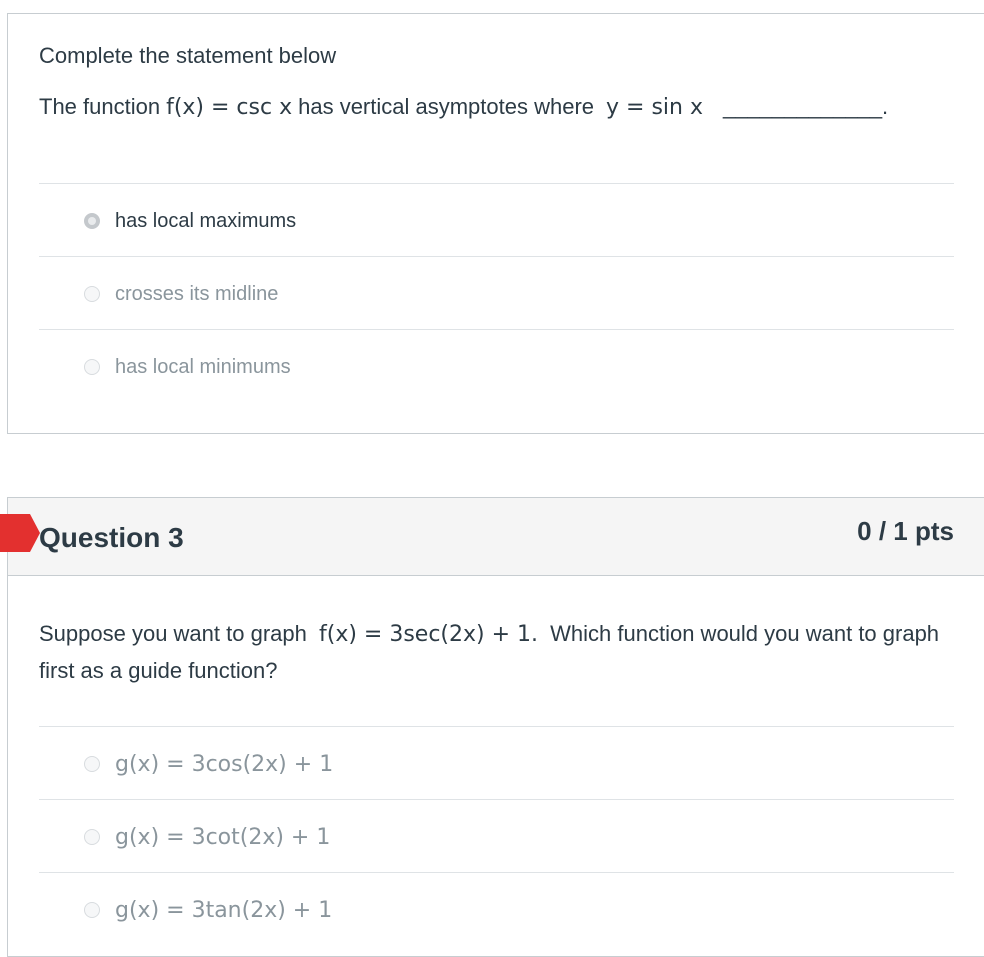 The width and height of the screenshot is (984, 957). I want to click on answer-label: has local maximums, so click(206, 220).